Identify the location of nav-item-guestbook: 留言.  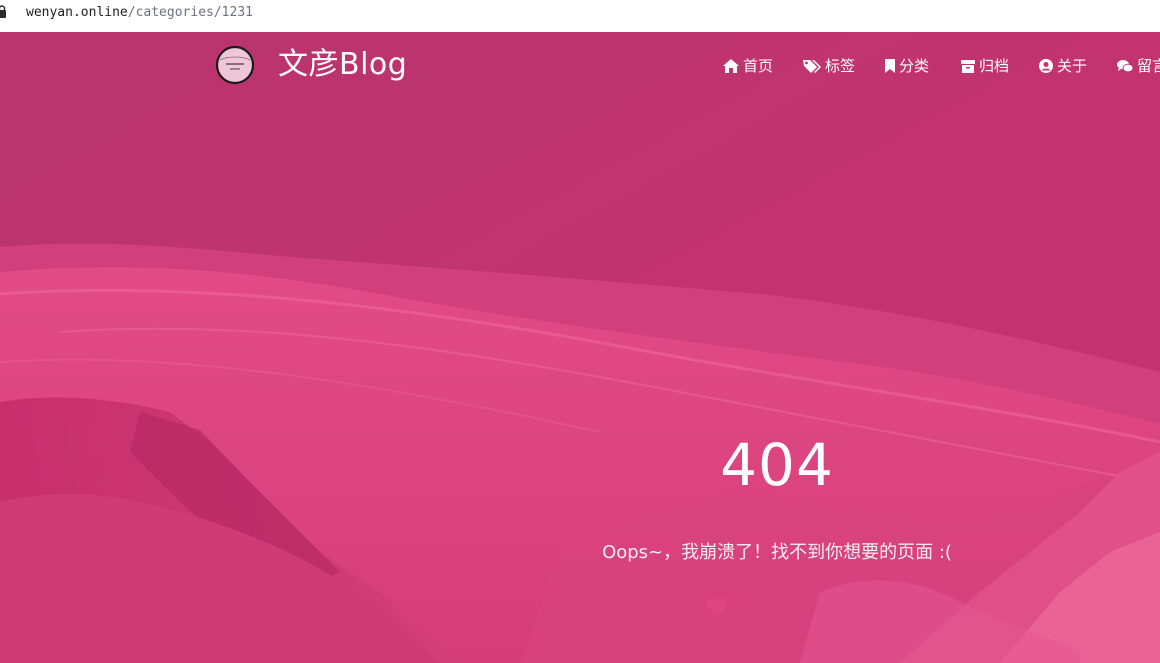
(1138, 66).